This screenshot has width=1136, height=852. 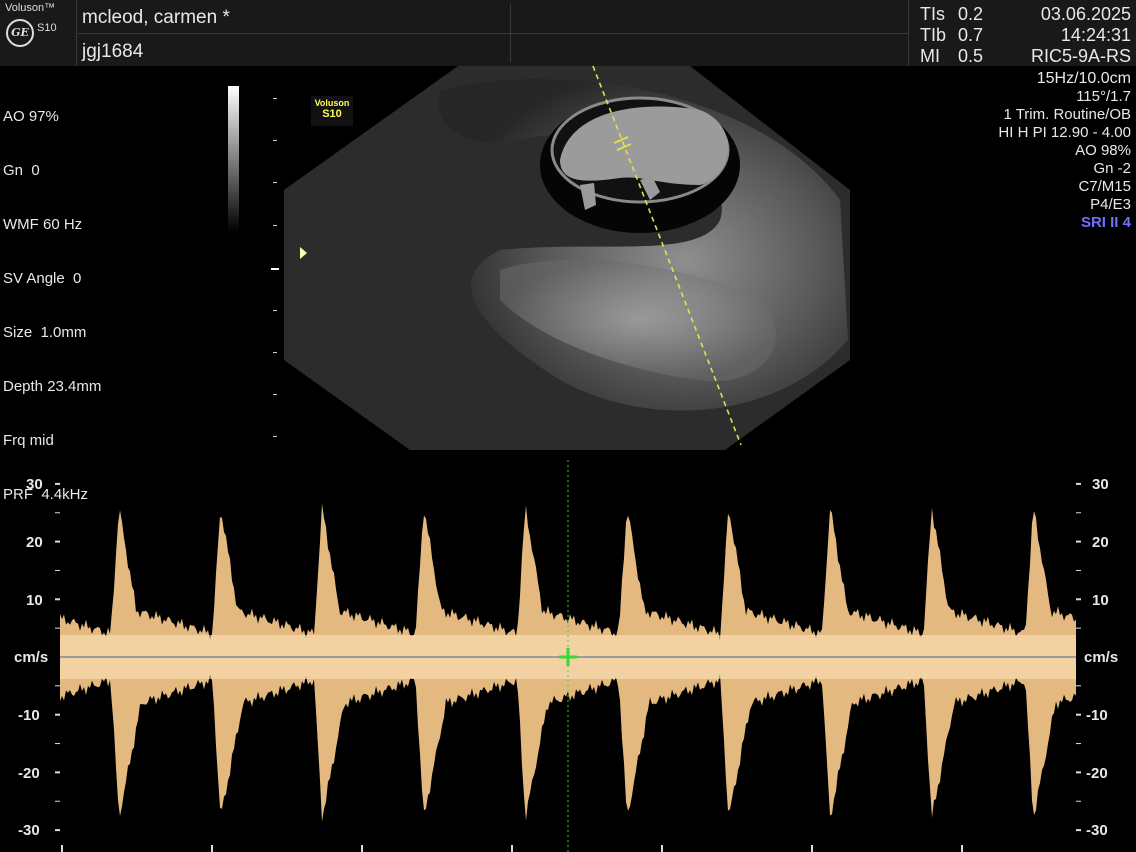 What do you see at coordinates (1100, 484) in the screenshot?
I see `y-tick-right: 30` at bounding box center [1100, 484].